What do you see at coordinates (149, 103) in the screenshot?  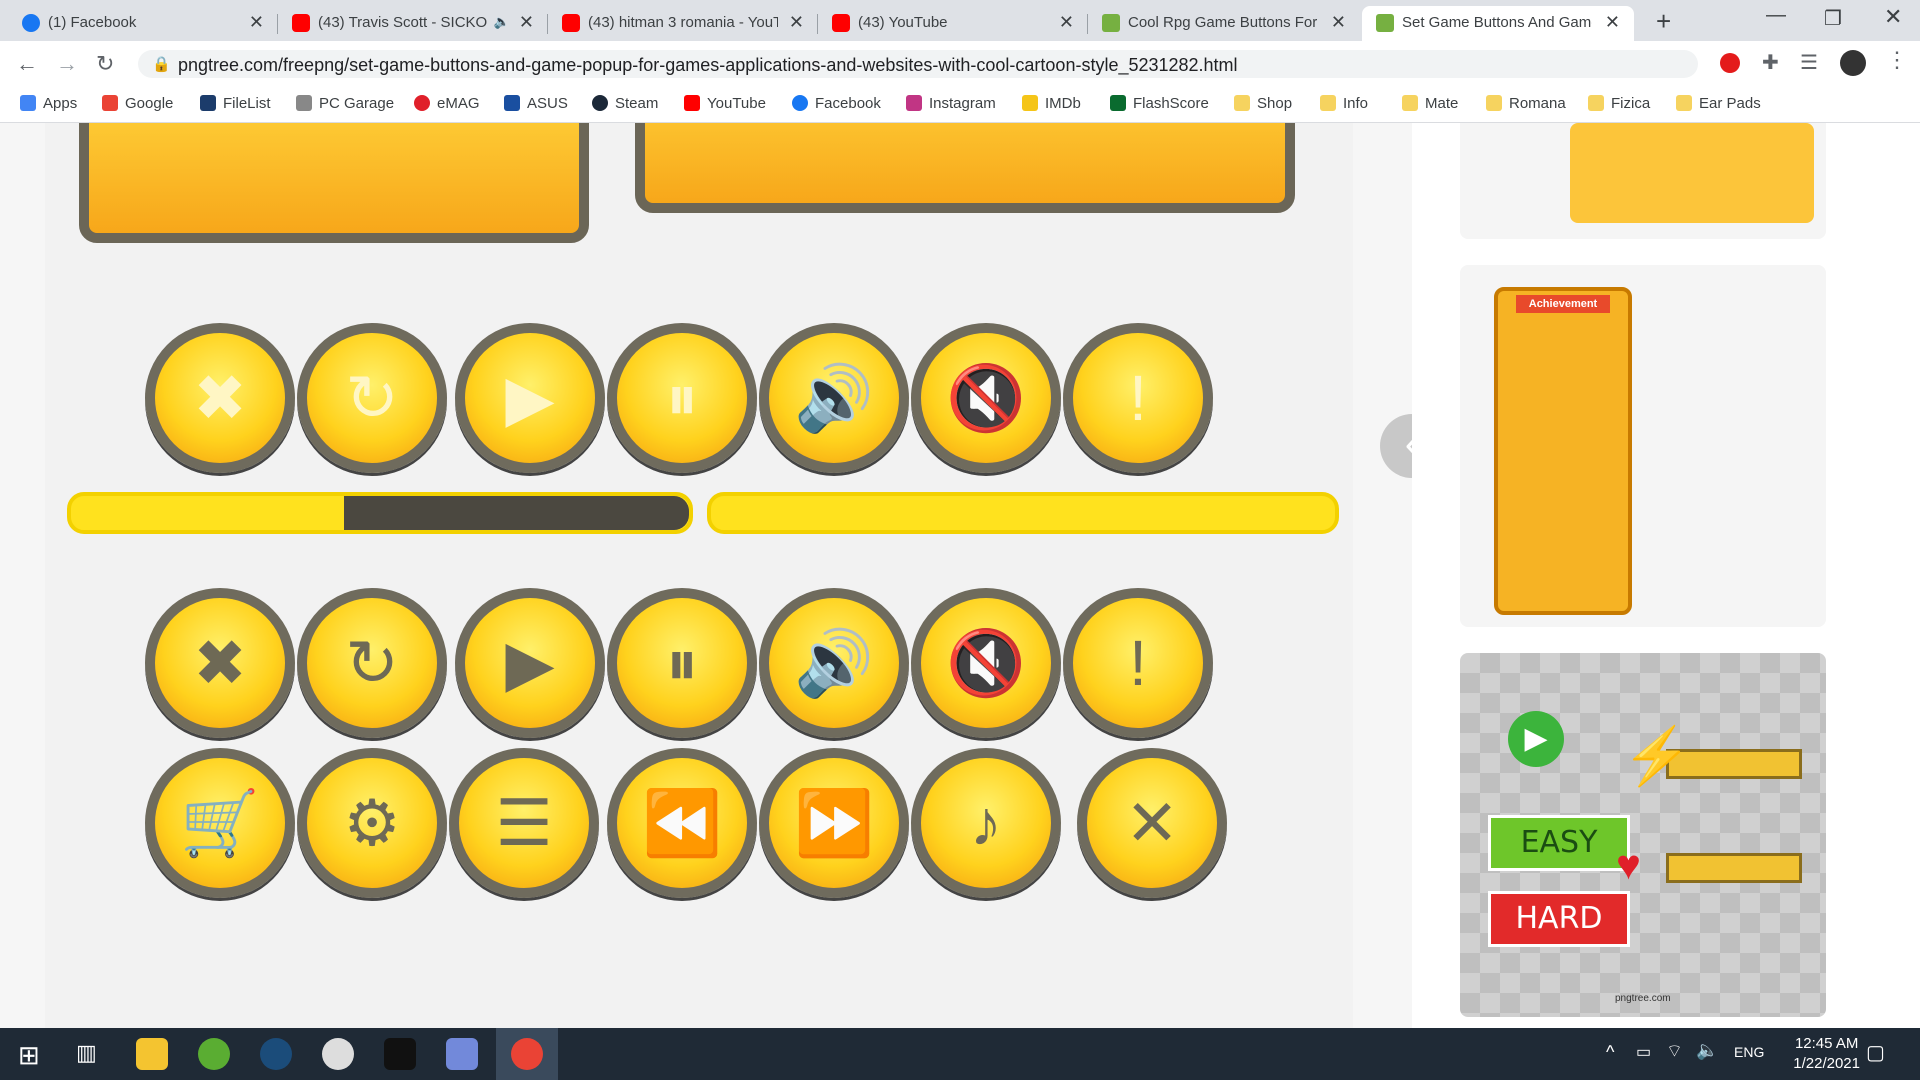 I see `bookmark-label: Google` at bounding box center [149, 103].